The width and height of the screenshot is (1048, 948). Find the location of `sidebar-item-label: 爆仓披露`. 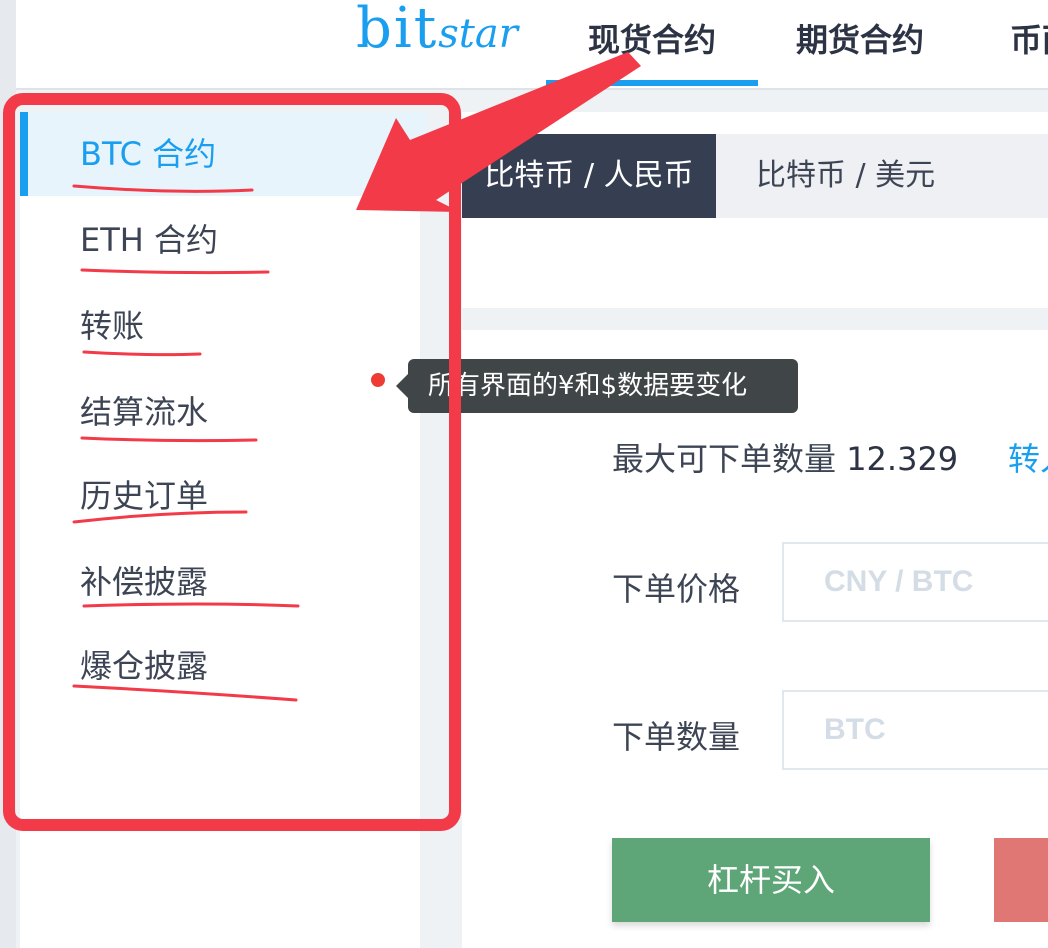

sidebar-item-label: 爆仓披露 is located at coordinates (144, 666).